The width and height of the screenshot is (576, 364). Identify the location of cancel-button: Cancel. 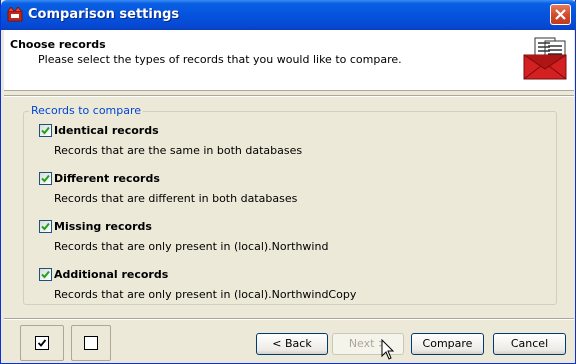
(529, 344).